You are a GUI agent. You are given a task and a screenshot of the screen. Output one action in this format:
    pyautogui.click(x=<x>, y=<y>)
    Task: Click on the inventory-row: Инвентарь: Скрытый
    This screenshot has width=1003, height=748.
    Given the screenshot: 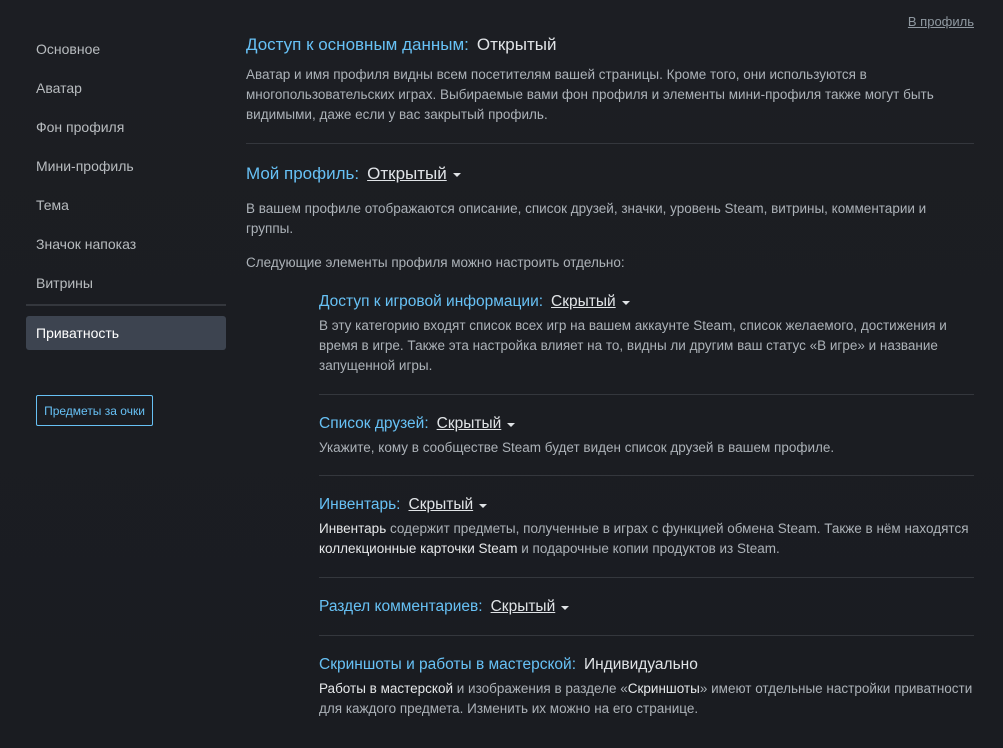 What is the action you would take?
    pyautogui.click(x=646, y=505)
    